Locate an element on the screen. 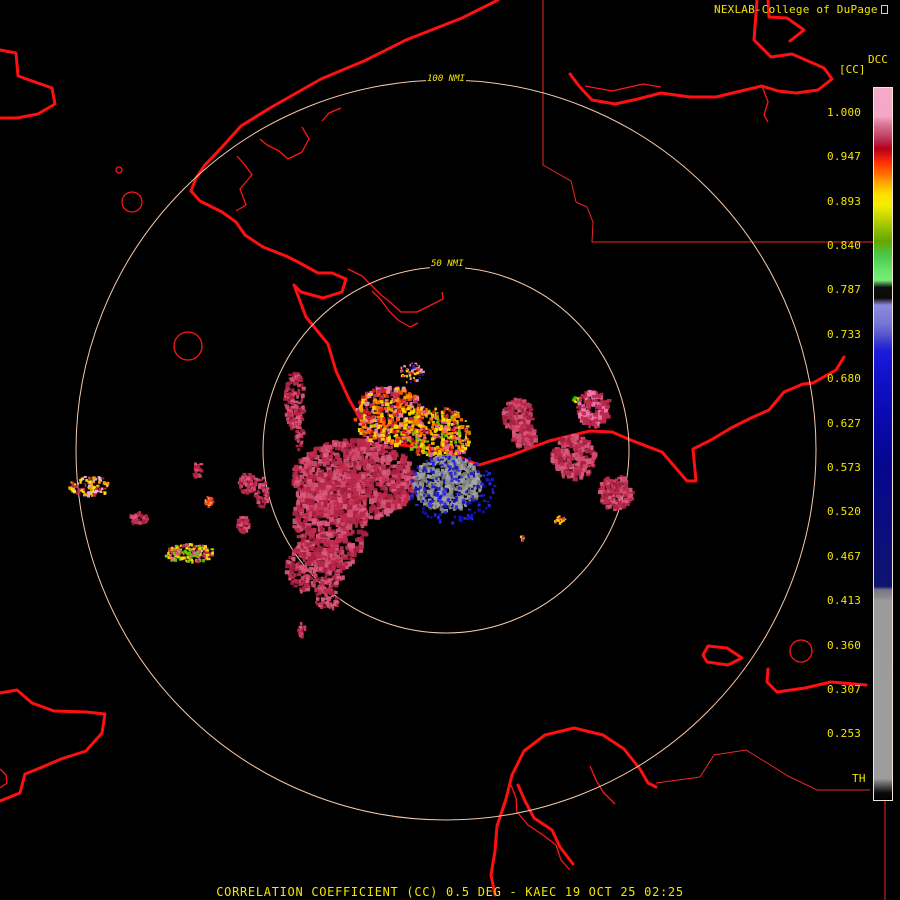 The height and width of the screenshot is (900, 900). legend-label-0-253: 0.253 is located at coordinates (844, 733).